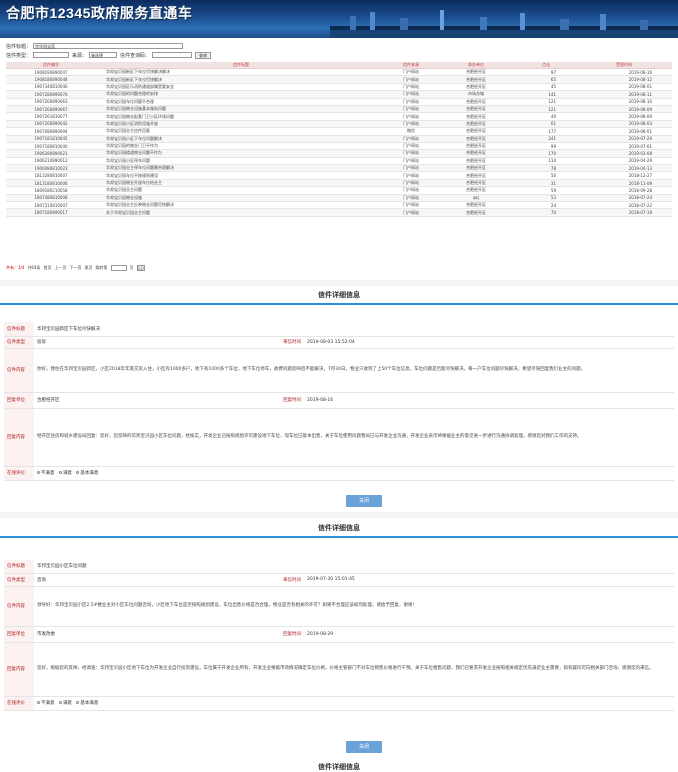 Image resolution: width=678 pixels, height=772 pixels. What do you see at coordinates (354, 567) in the screenshot?
I see `subject-value: 华邦宝贝园小区车位问题` at bounding box center [354, 567].